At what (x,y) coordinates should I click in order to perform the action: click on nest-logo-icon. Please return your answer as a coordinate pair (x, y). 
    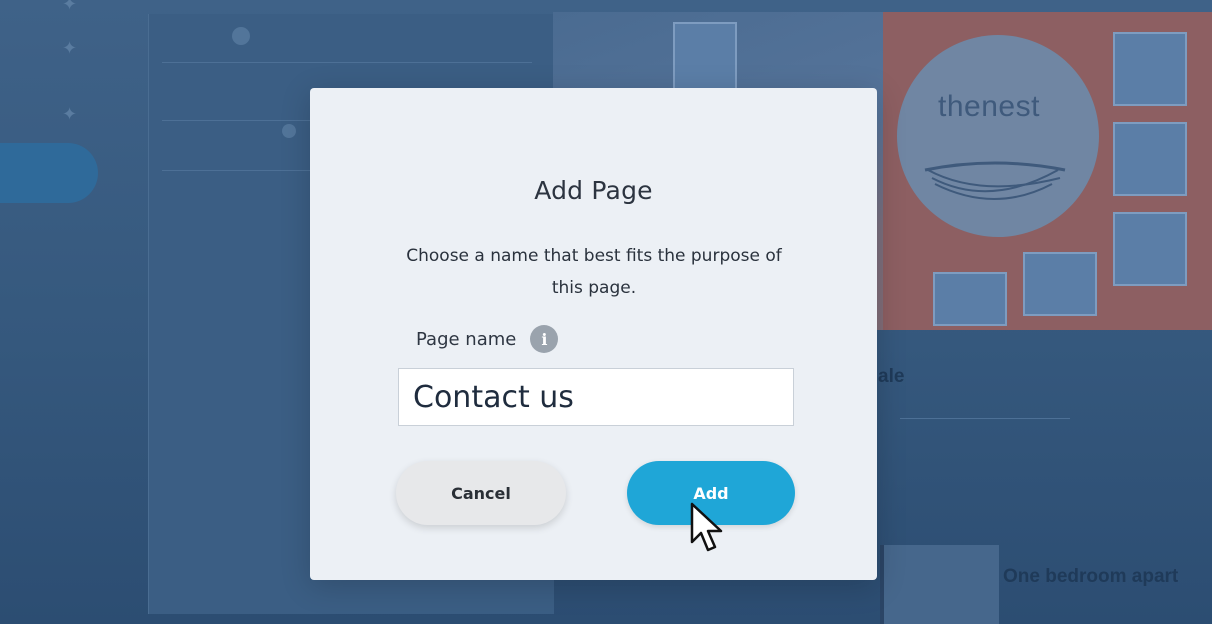
    Looking at the image, I should click on (995, 180).